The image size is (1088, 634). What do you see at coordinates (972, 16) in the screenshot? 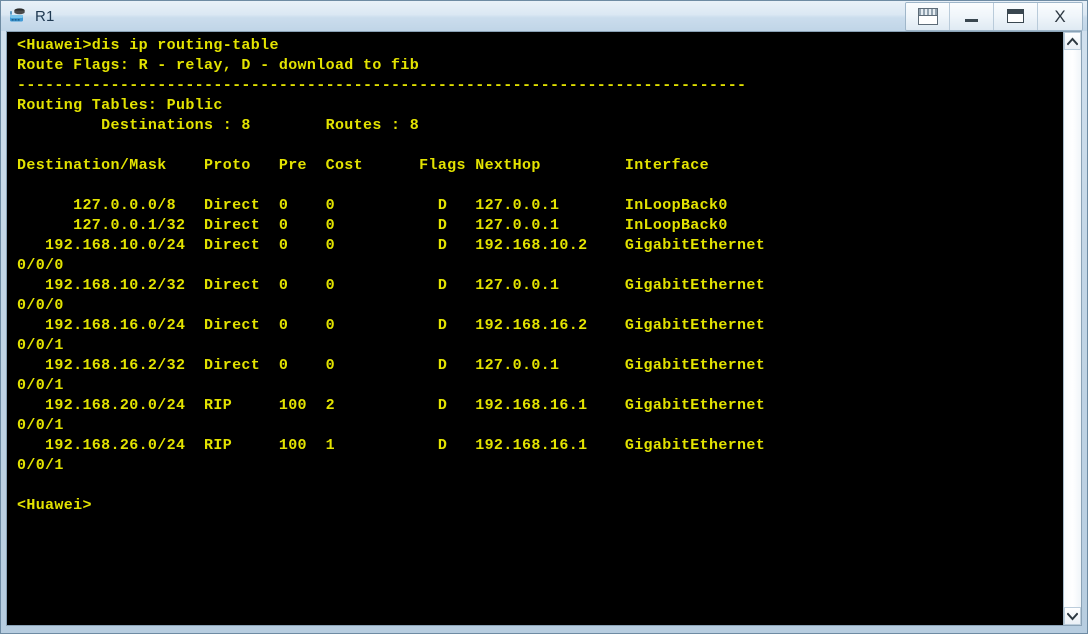
I see `minimize-button` at bounding box center [972, 16].